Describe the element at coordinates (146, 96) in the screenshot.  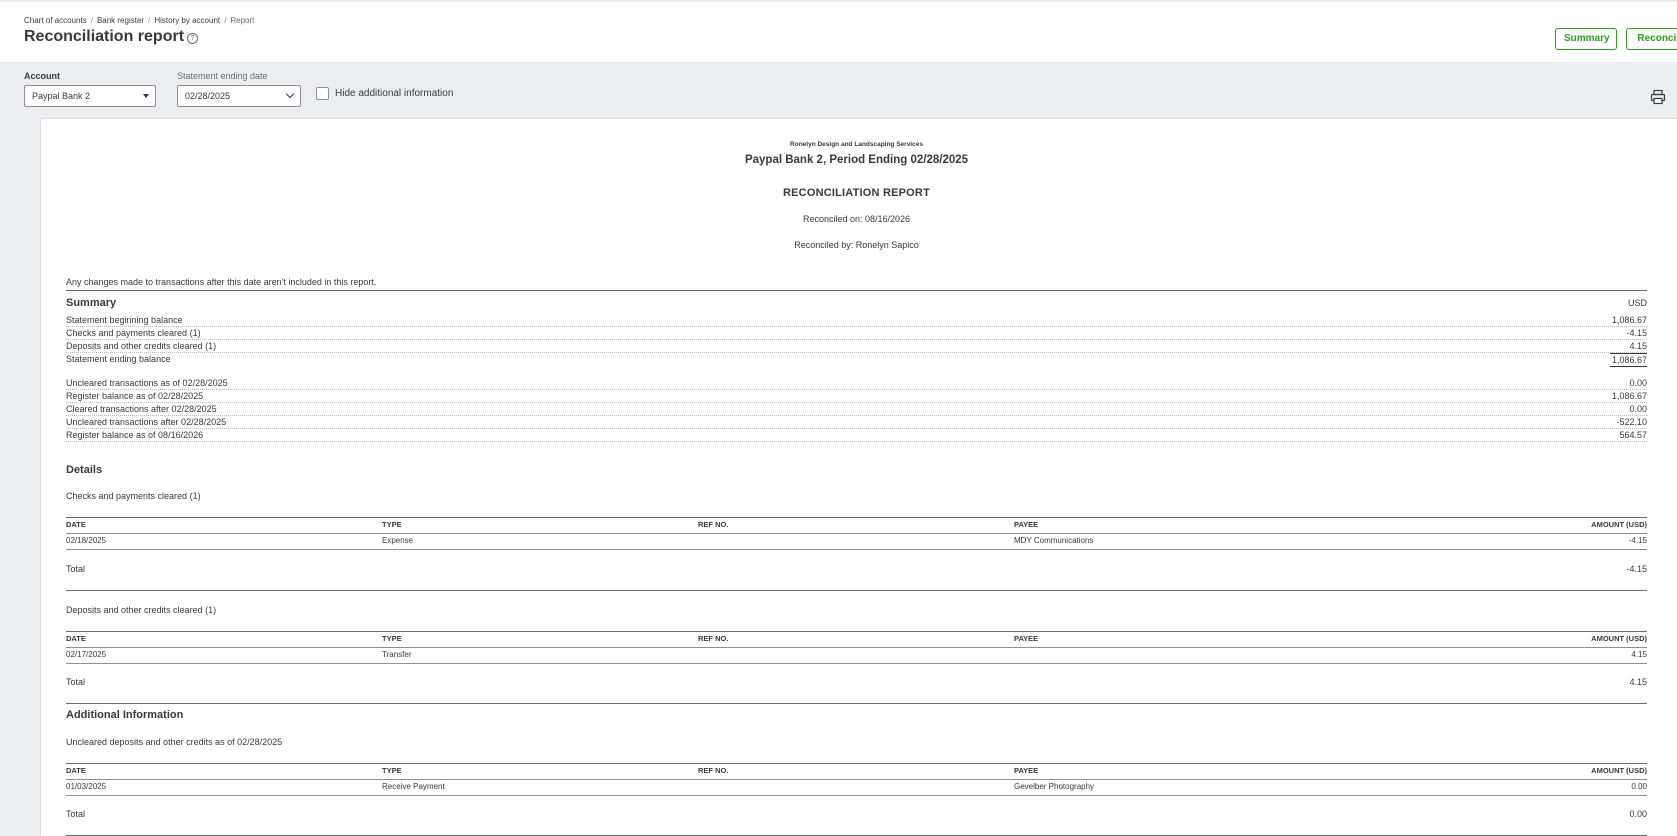
I see `caret-down-icon` at that location.